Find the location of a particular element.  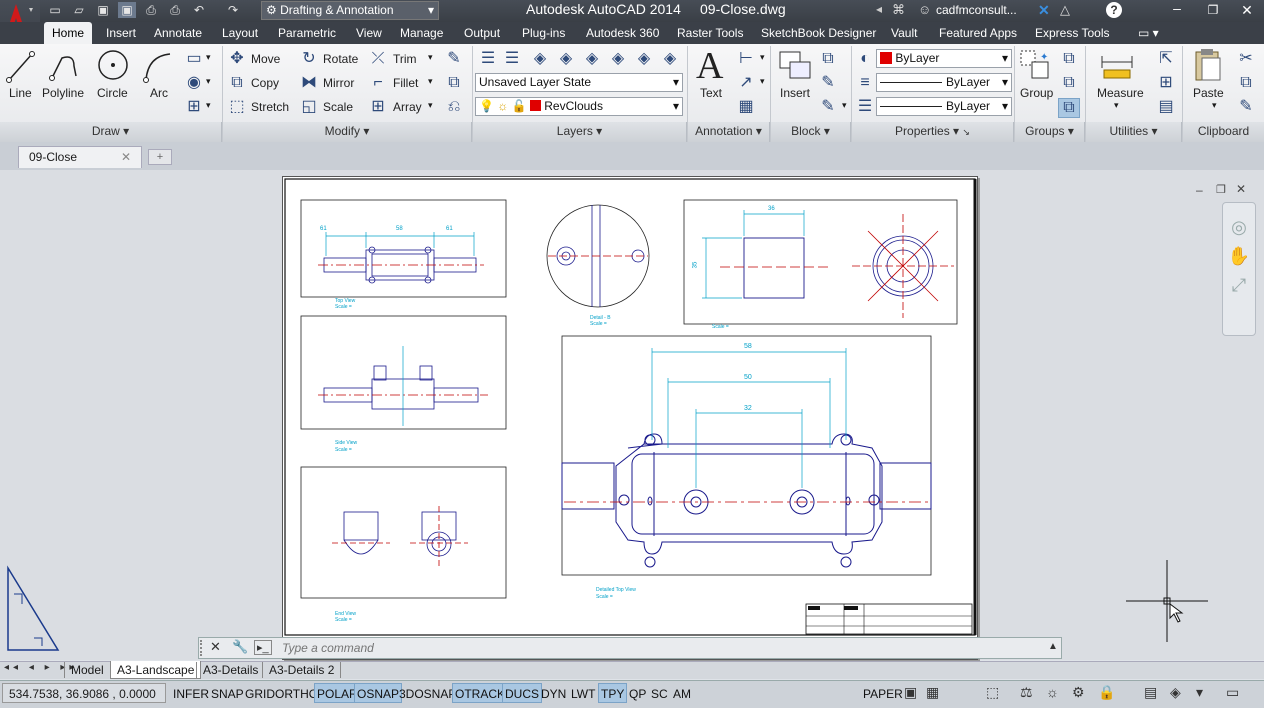

create-block-icon: ⧉ is located at coordinates (828, 59).